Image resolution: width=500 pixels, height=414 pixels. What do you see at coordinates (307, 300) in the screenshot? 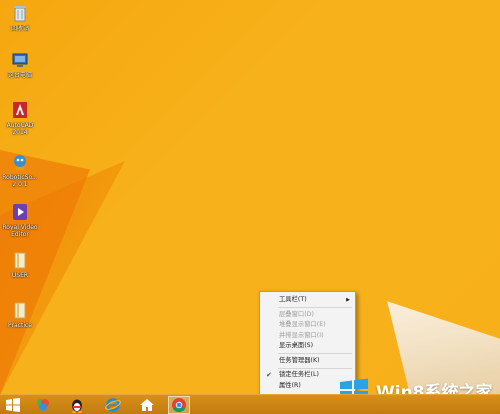
I see `menu-item-toolbars: 工具栏(T) ▶` at bounding box center [307, 300].